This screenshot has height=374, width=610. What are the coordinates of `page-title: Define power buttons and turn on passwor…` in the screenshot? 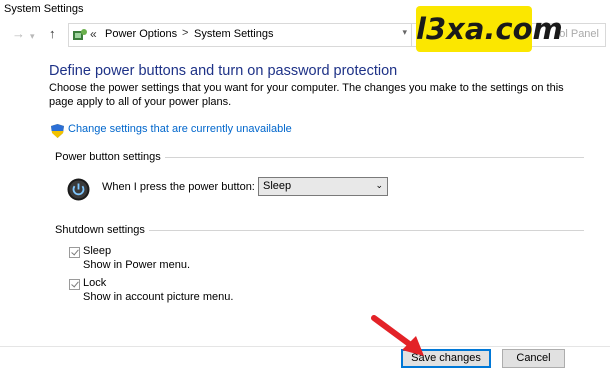 It's located at (223, 71).